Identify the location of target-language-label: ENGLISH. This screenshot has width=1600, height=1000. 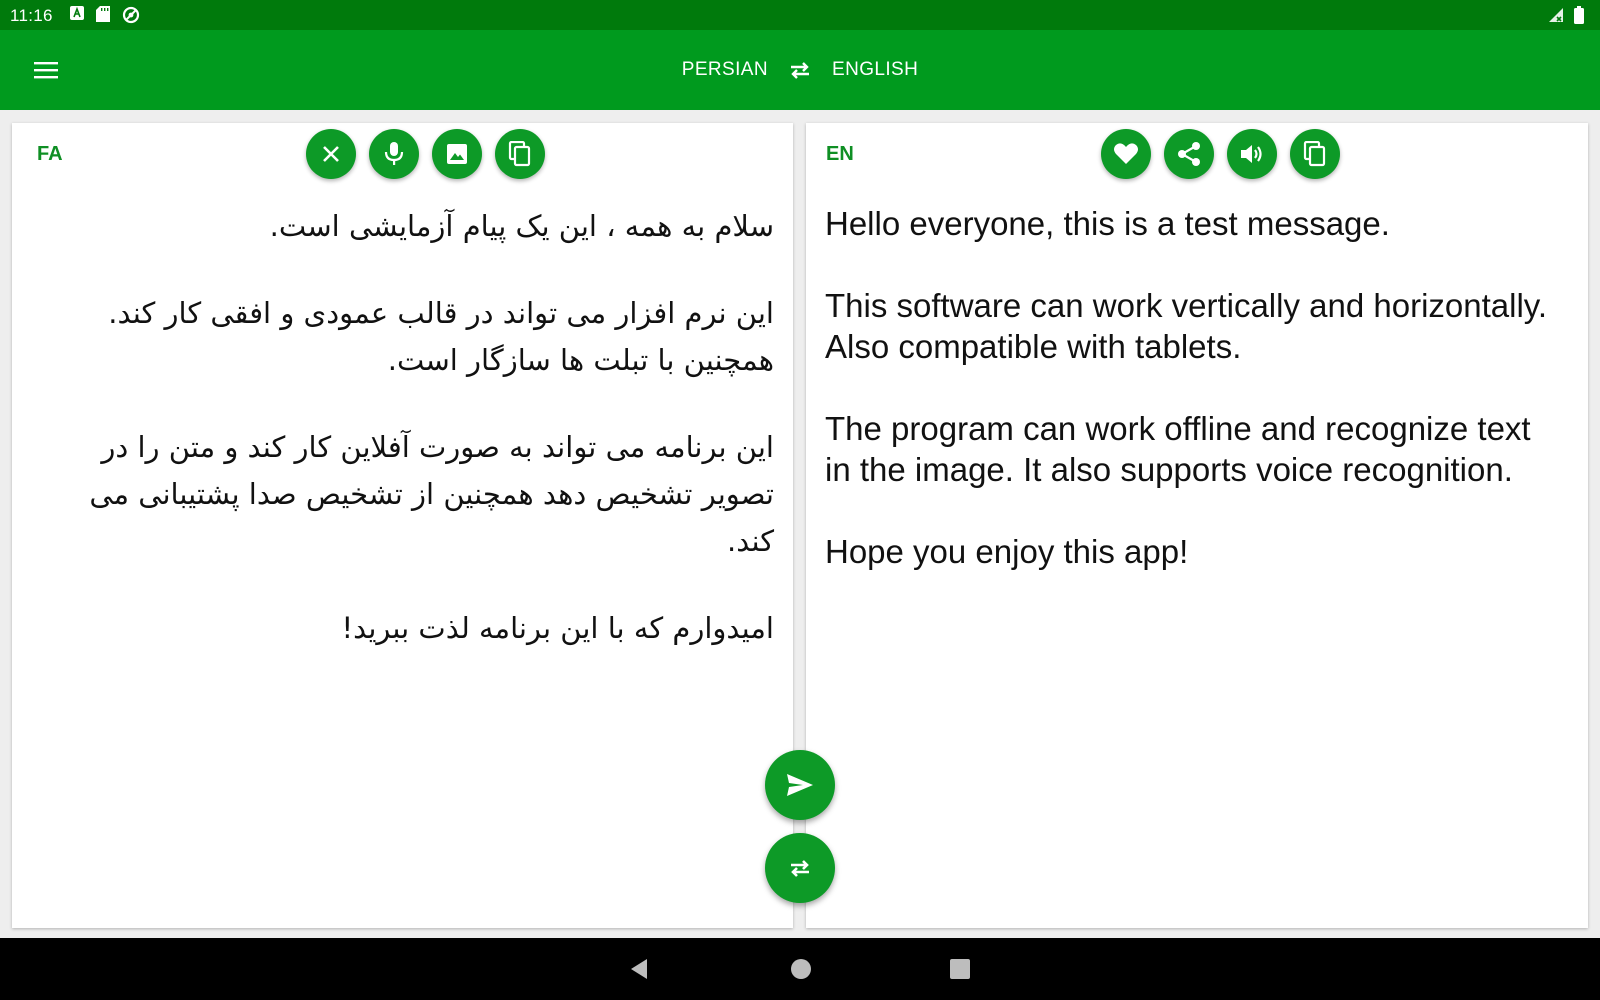
(875, 70).